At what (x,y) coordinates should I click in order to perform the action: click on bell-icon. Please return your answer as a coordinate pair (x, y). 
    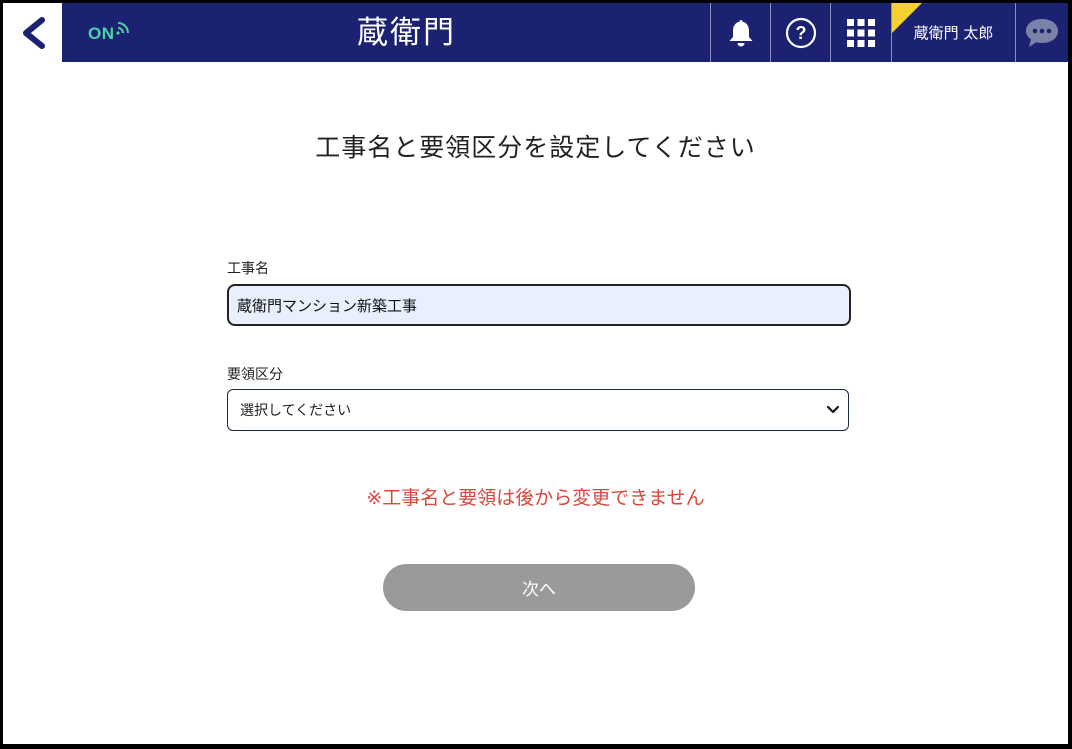
    Looking at the image, I should click on (740, 32).